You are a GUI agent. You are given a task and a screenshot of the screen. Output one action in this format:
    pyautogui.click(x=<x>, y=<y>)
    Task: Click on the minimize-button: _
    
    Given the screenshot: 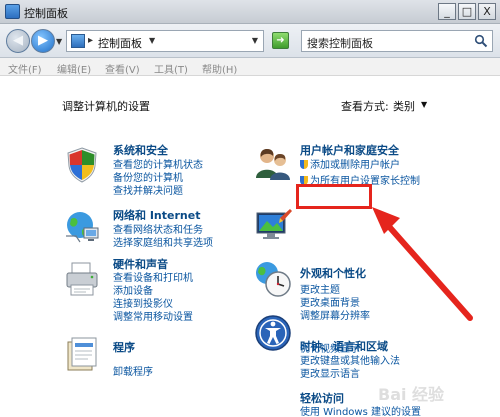 What is the action you would take?
    pyautogui.click(x=447, y=11)
    